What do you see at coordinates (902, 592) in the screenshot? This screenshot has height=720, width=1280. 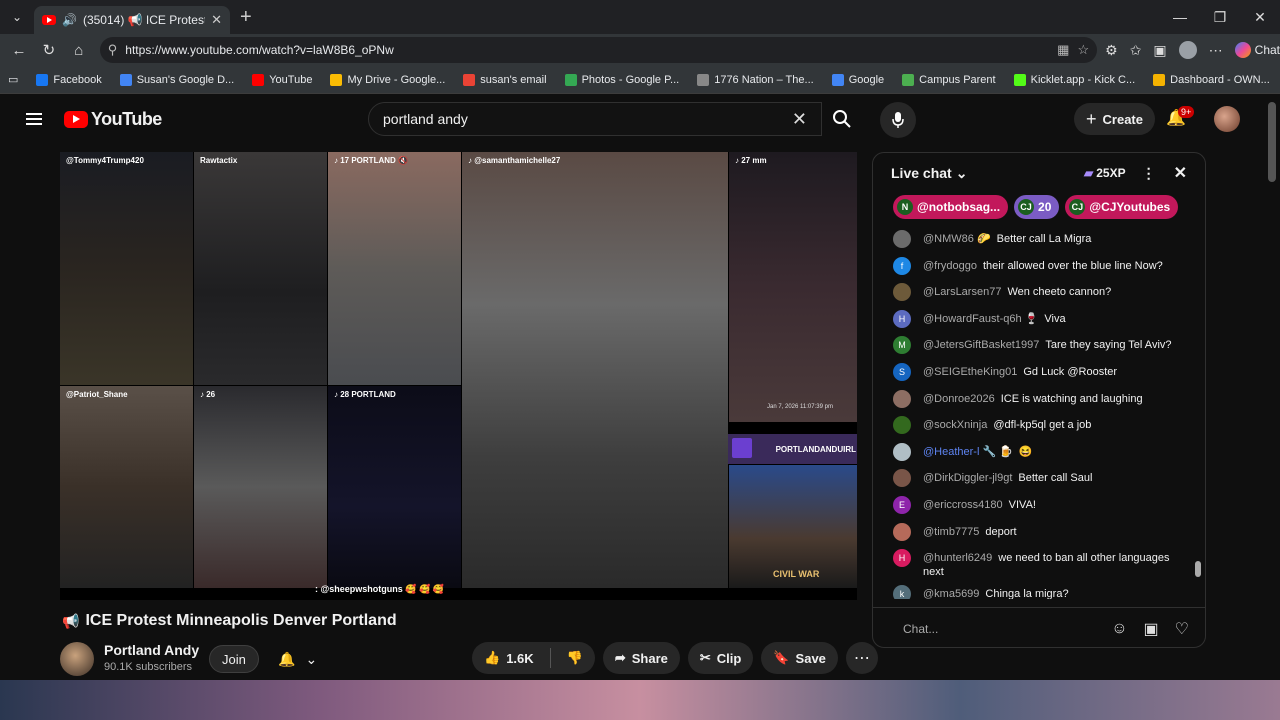 I see `chat-author-avatar: k` at bounding box center [902, 592].